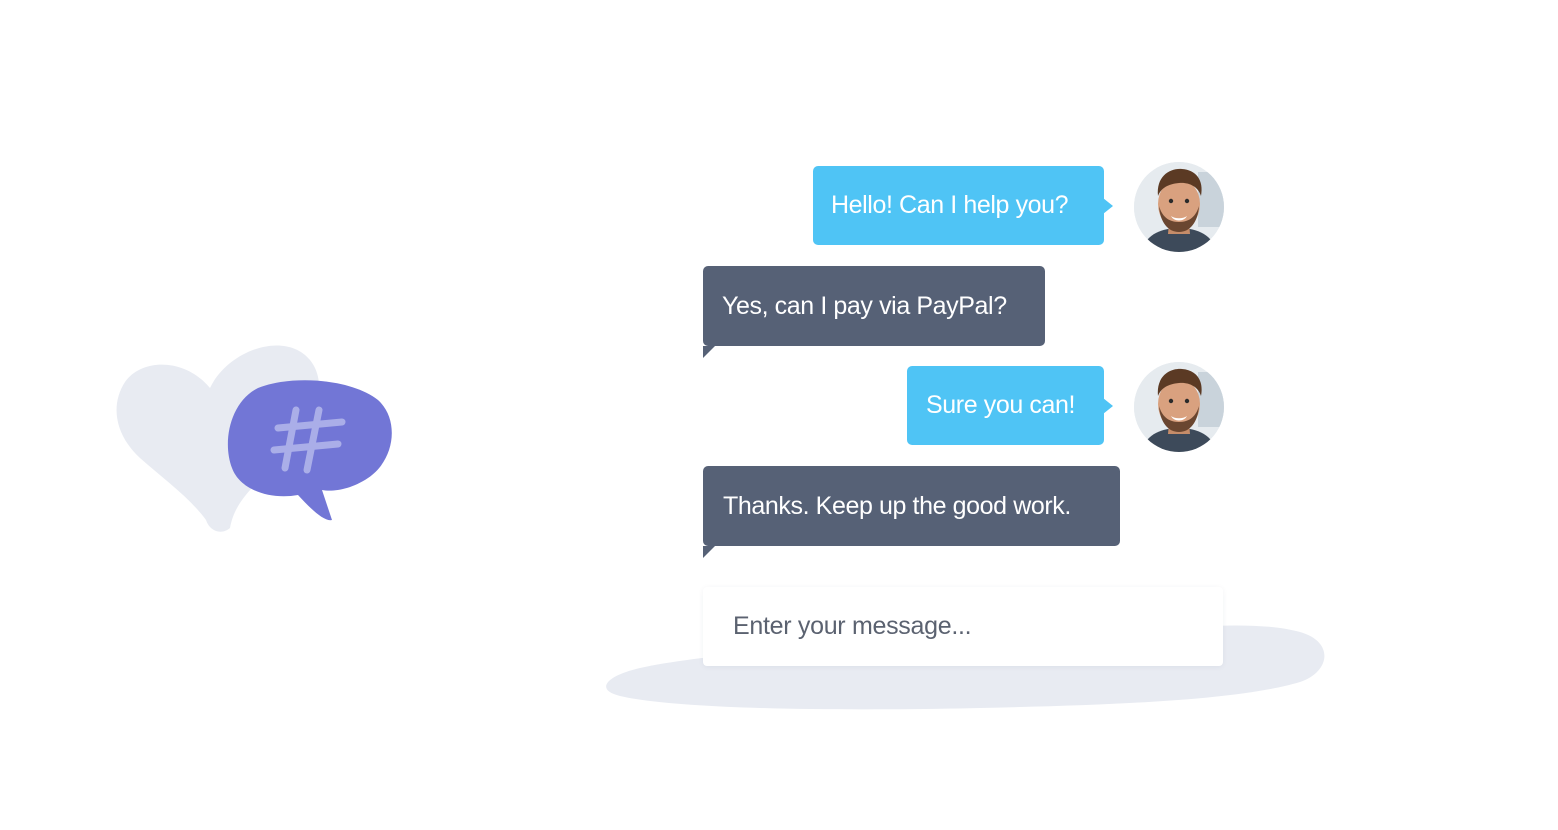 The height and width of the screenshot is (830, 1558). I want to click on message-composer, so click(963, 626).